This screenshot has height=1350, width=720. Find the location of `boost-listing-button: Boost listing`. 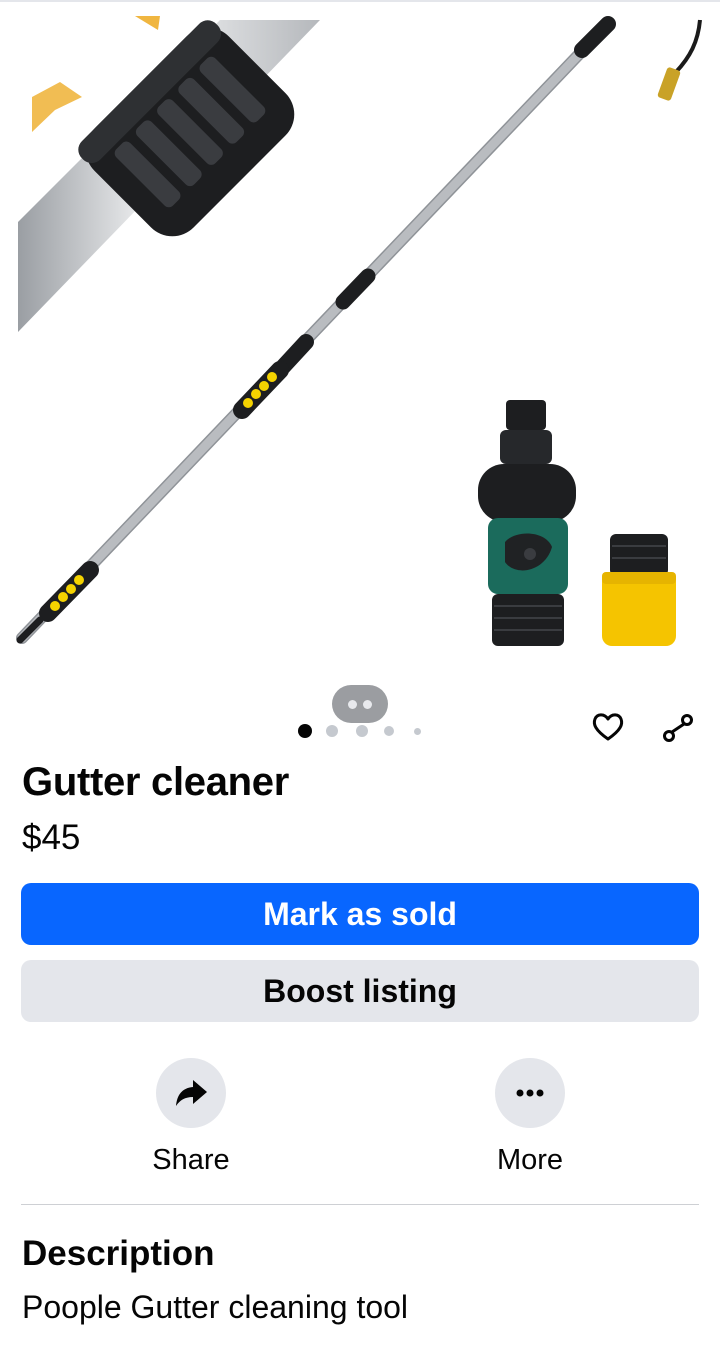

boost-listing-button: Boost listing is located at coordinates (360, 991).